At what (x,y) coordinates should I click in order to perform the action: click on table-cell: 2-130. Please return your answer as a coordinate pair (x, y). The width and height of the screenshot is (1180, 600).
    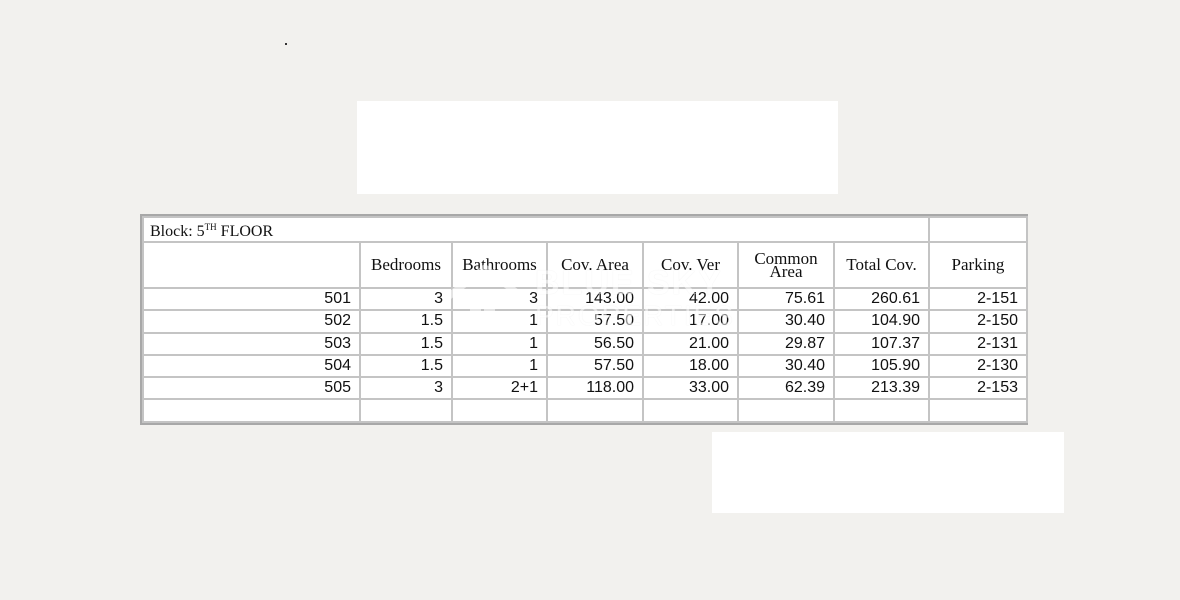
    Looking at the image, I should click on (978, 365).